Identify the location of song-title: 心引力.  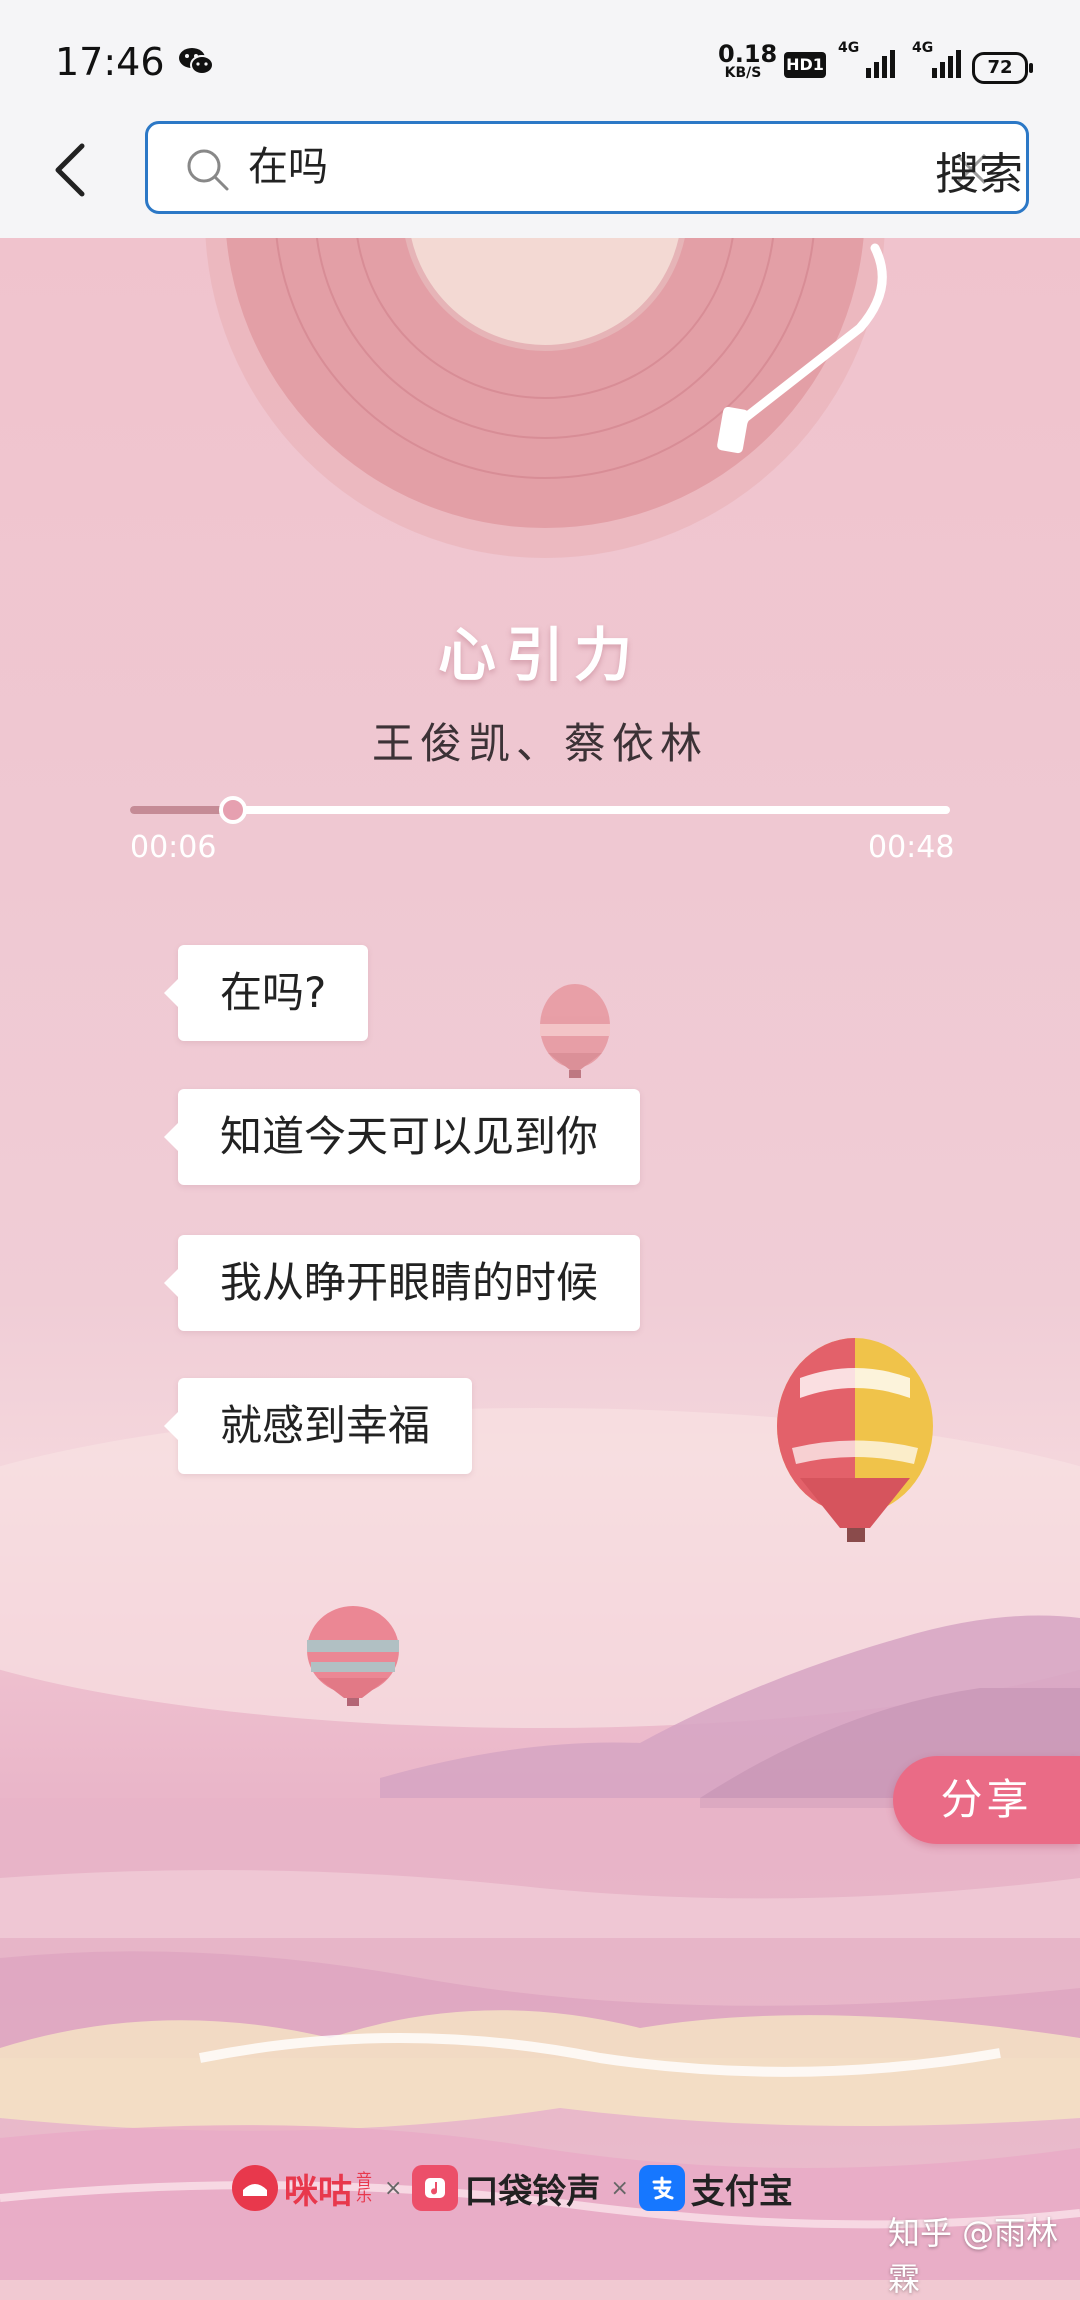
(539, 655).